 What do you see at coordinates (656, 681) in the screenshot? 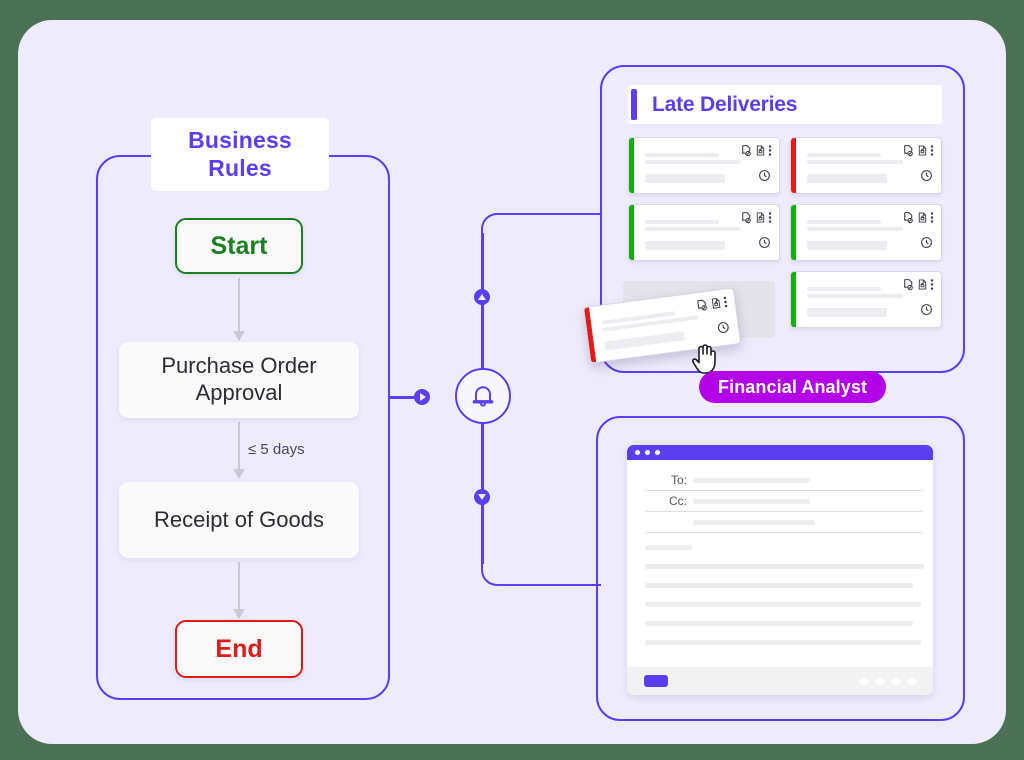
I see `send-button` at bounding box center [656, 681].